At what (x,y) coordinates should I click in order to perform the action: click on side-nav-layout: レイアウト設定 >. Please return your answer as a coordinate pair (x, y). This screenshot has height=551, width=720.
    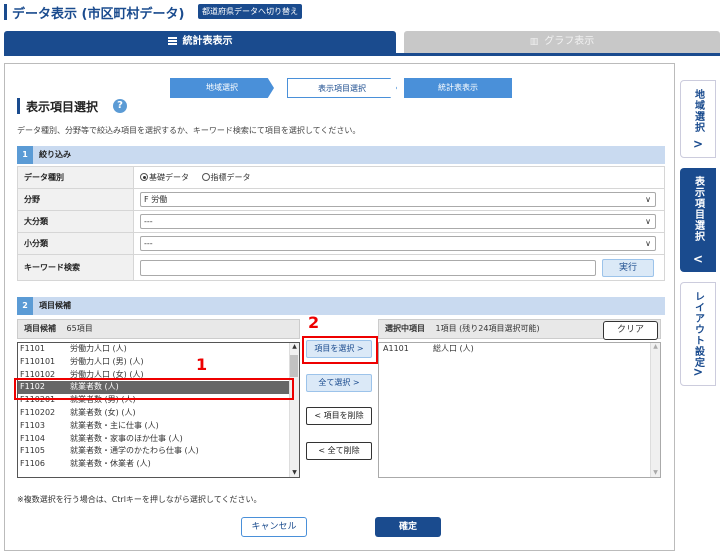
    Looking at the image, I should click on (698, 334).